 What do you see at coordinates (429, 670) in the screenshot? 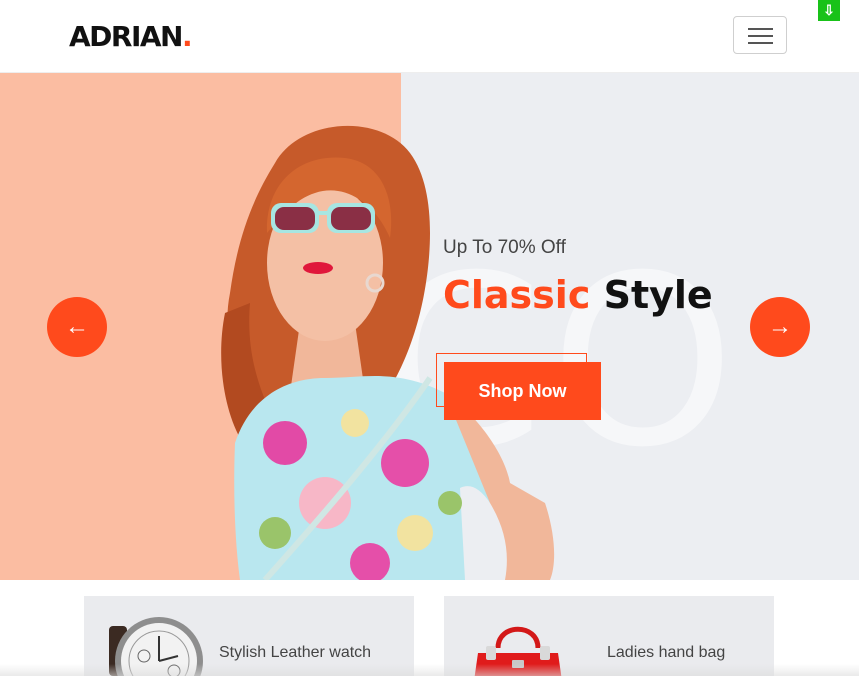
I see `bottom-edge-shadow` at bounding box center [429, 670].